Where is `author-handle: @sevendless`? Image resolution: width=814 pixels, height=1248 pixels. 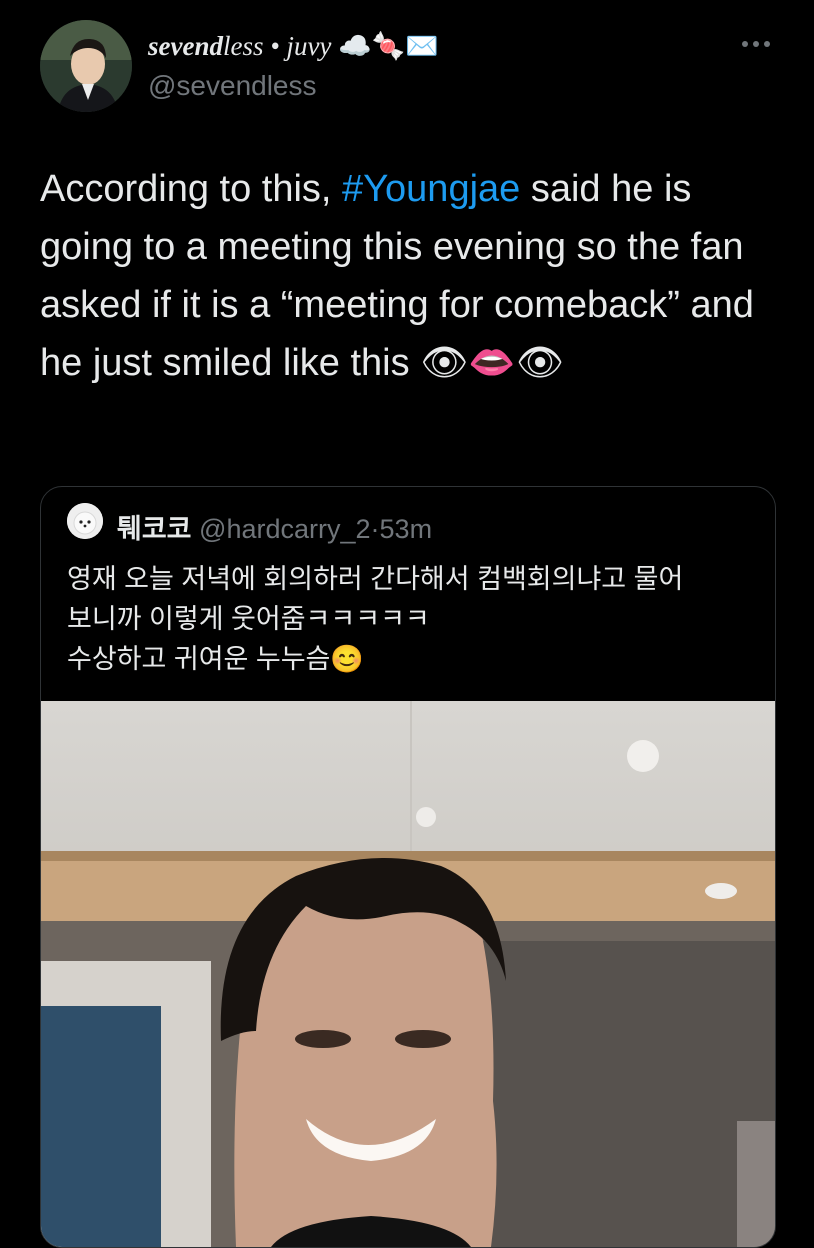 author-handle: @sevendless is located at coordinates (232, 86).